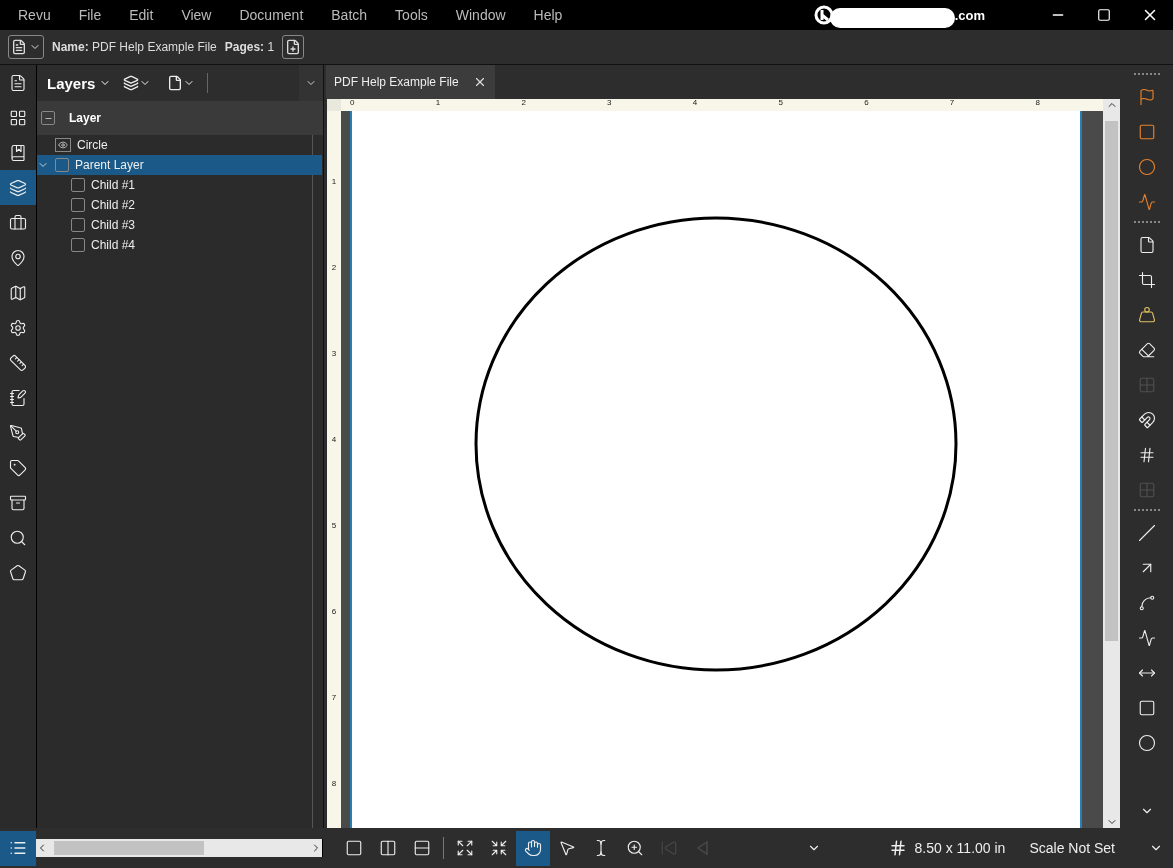 Image resolution: width=1173 pixels, height=868 pixels. What do you see at coordinates (113, 205) in the screenshot?
I see `layer-name: Child #2` at bounding box center [113, 205].